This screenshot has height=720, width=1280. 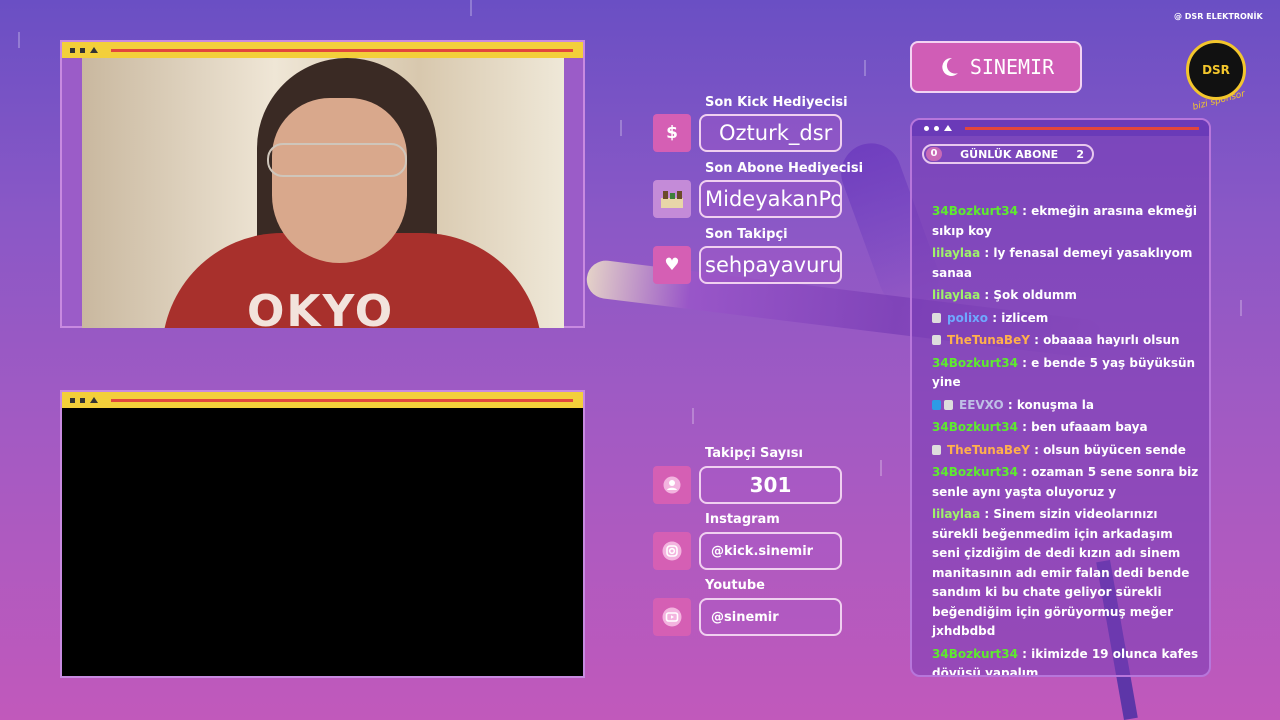 I want to click on chat-message: EEVXO : konuşma la, so click(x=1067, y=406).